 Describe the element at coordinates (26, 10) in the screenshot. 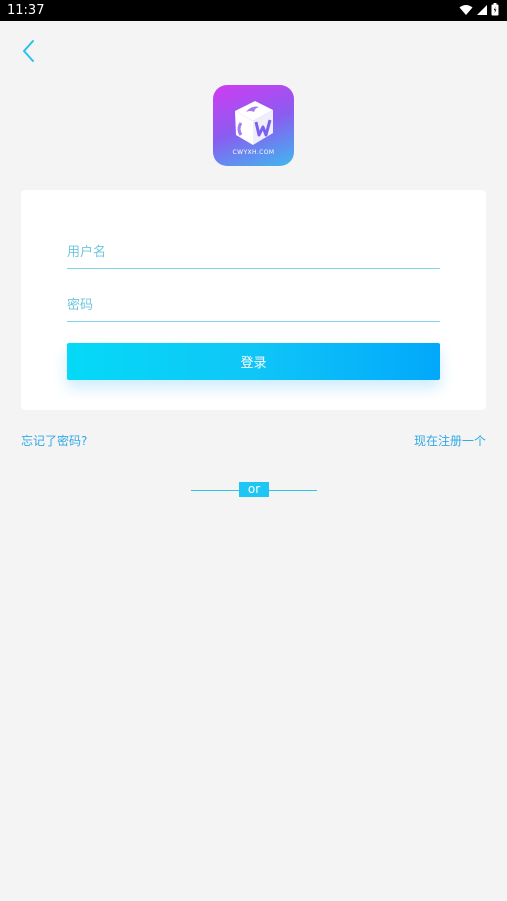

I see `status-time: 11:37` at that location.